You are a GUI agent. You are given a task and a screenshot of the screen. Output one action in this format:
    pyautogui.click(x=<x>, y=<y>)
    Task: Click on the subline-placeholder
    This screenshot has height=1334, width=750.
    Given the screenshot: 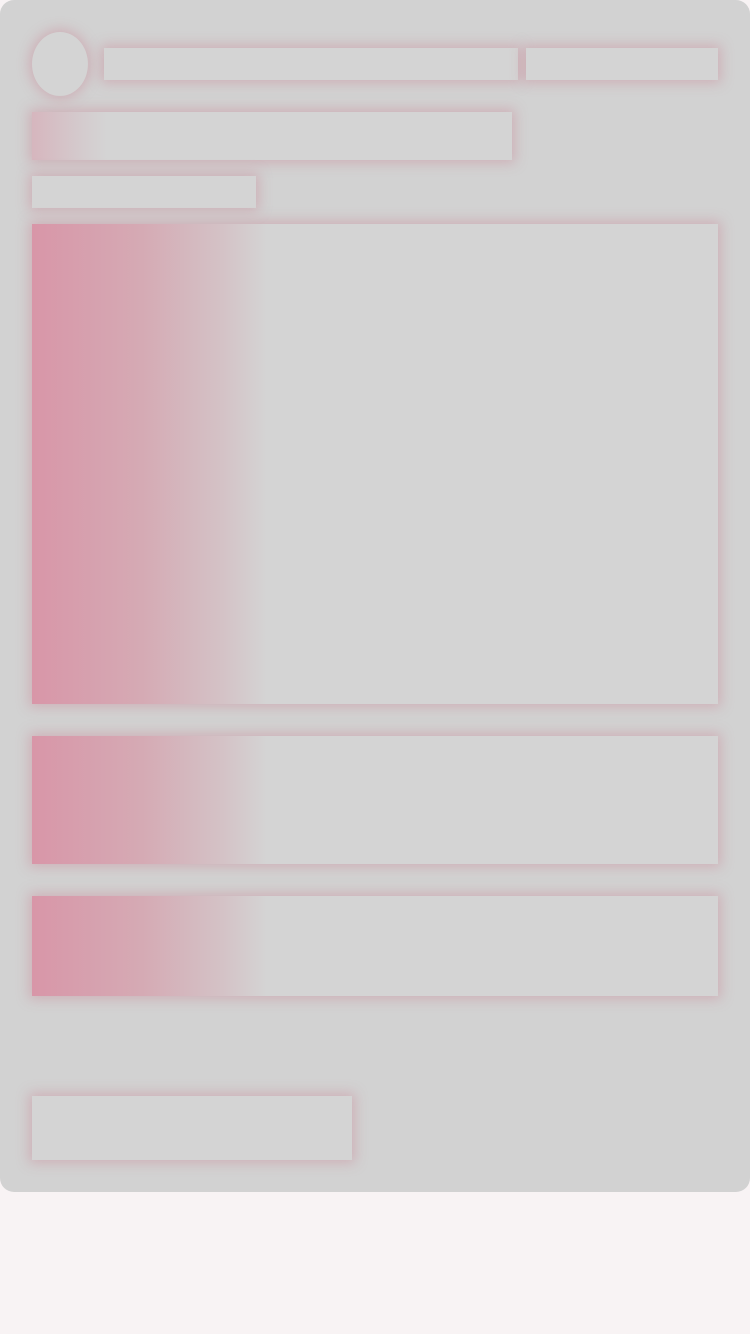 What is the action you would take?
    pyautogui.click(x=144, y=192)
    